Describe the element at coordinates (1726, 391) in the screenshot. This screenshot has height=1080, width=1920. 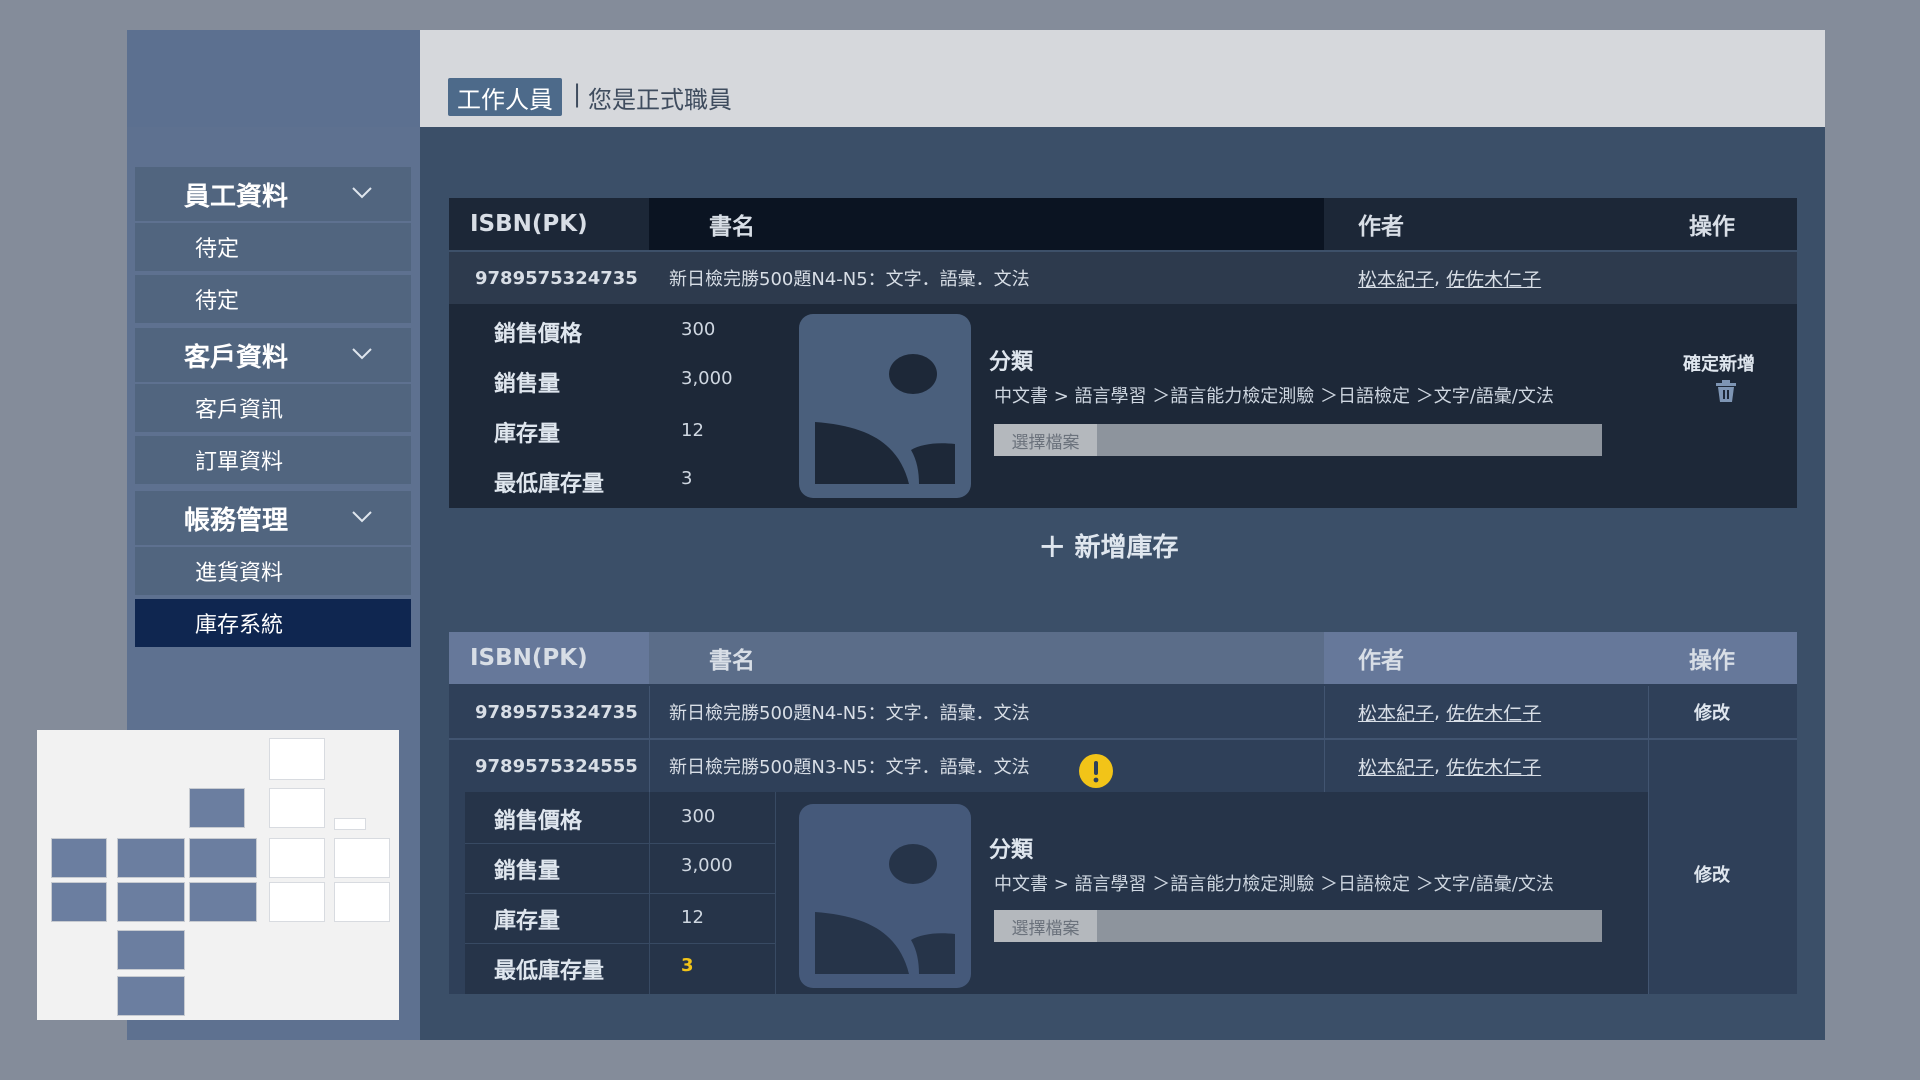
I see `trash-icon` at that location.